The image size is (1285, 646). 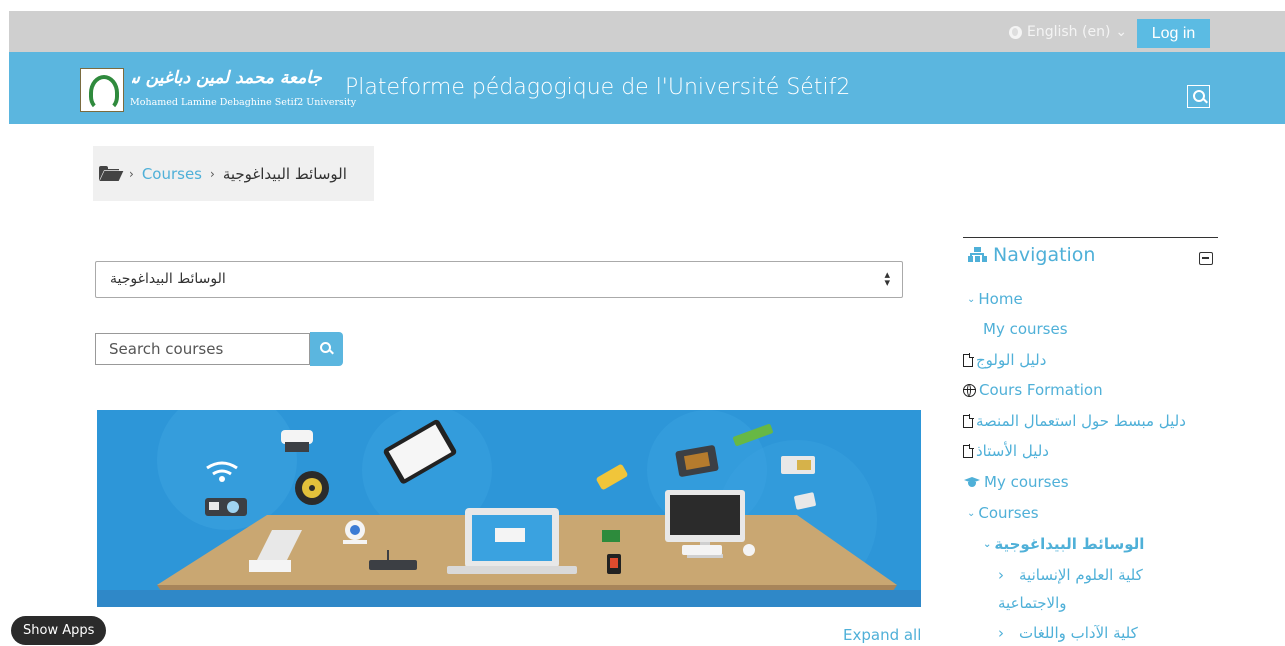 What do you see at coordinates (59, 630) in the screenshot?
I see `show-apps-button: Show Apps` at bounding box center [59, 630].